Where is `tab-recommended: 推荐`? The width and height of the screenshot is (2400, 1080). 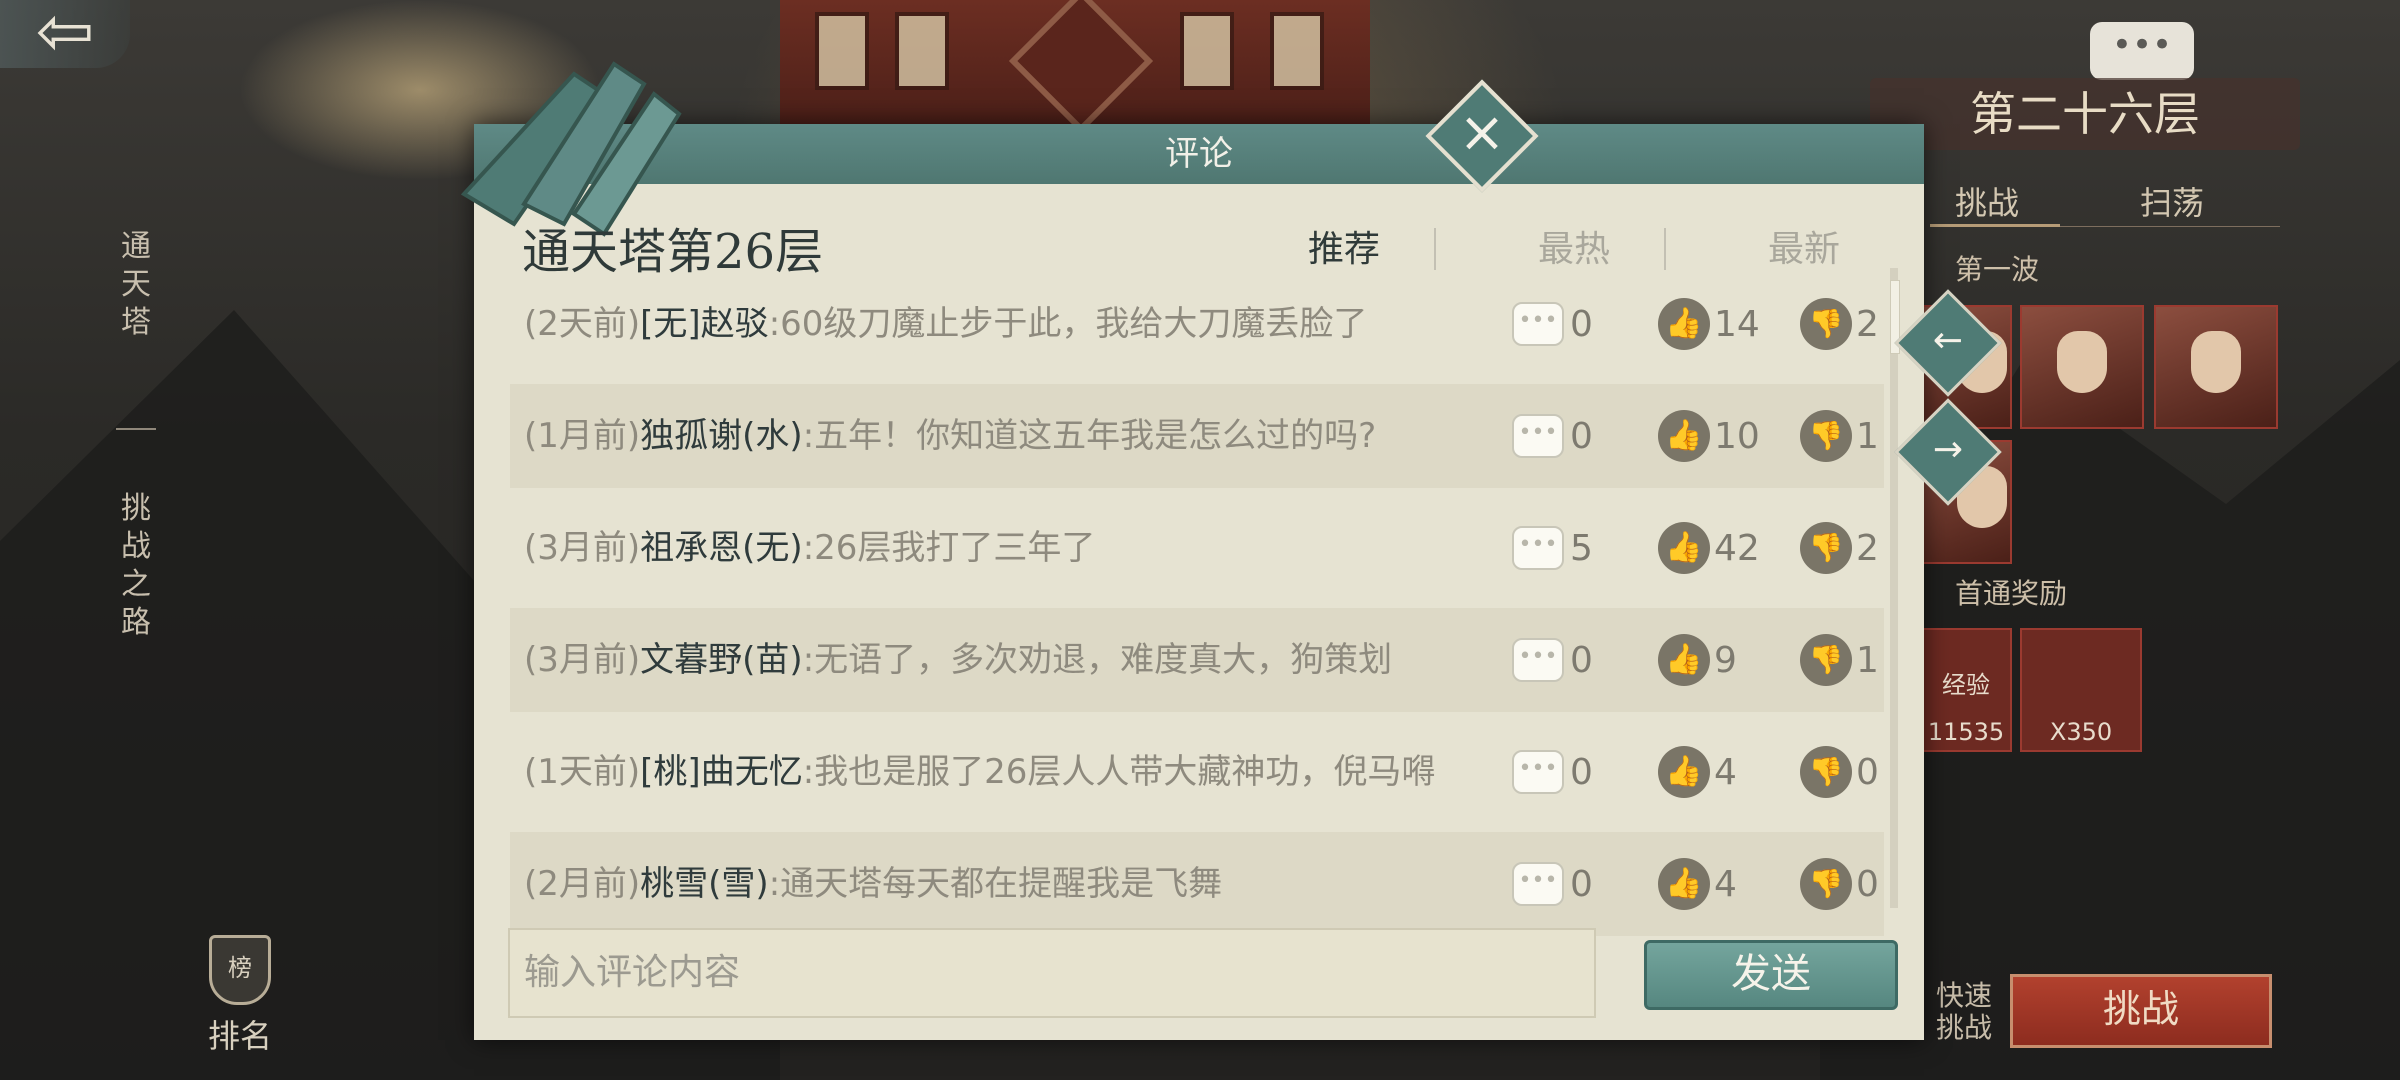 tab-recommended: 推荐 is located at coordinates (1344, 246).